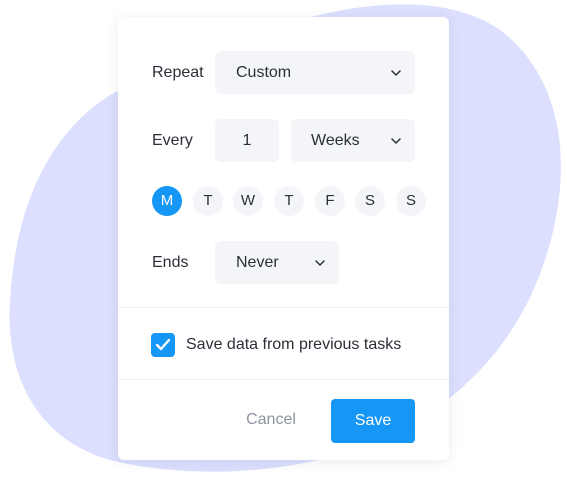 The width and height of the screenshot is (567, 477). Describe the element at coordinates (411, 201) in the screenshot. I see `day-sunday: S` at that location.